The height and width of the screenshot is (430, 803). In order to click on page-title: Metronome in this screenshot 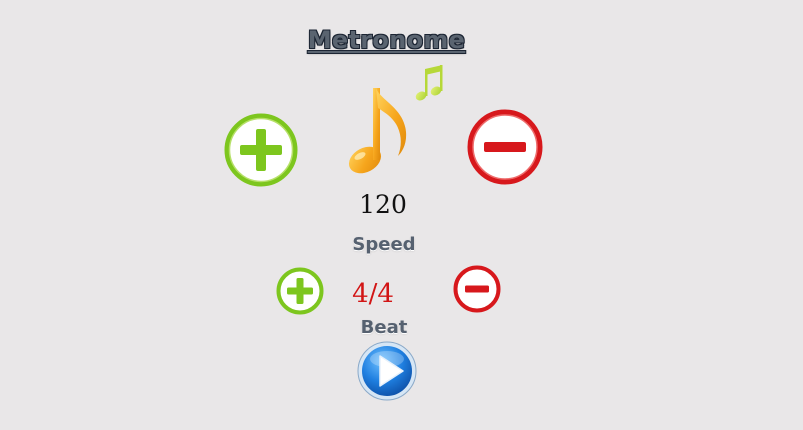, I will do `click(386, 40)`.